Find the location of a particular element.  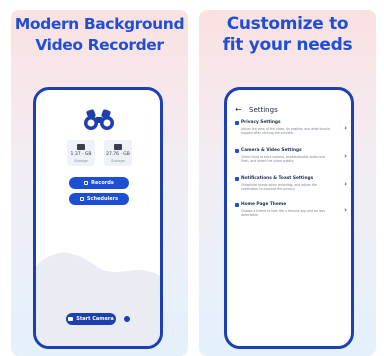

back-arrow-icon: ← is located at coordinates (238, 110).